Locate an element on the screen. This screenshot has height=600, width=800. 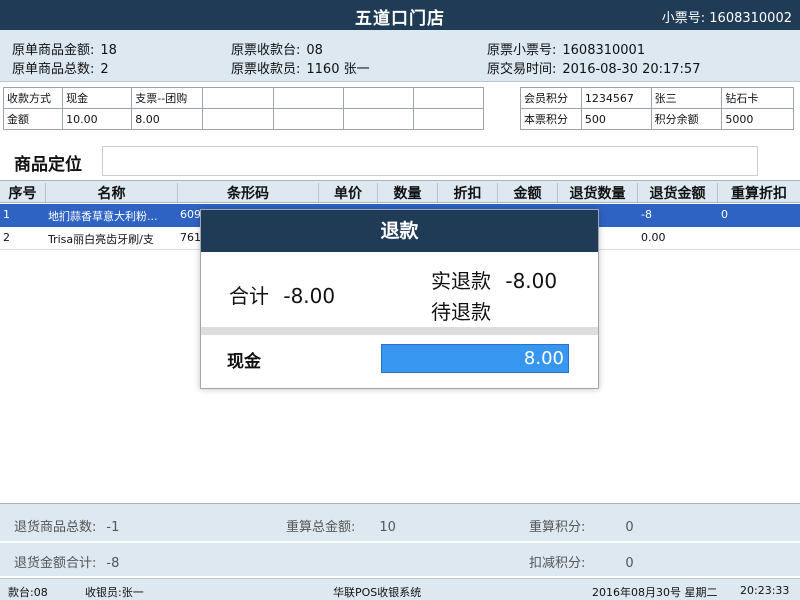
title-bar: 五道口门店 小票号: 1608310002 is located at coordinates (400, 15).